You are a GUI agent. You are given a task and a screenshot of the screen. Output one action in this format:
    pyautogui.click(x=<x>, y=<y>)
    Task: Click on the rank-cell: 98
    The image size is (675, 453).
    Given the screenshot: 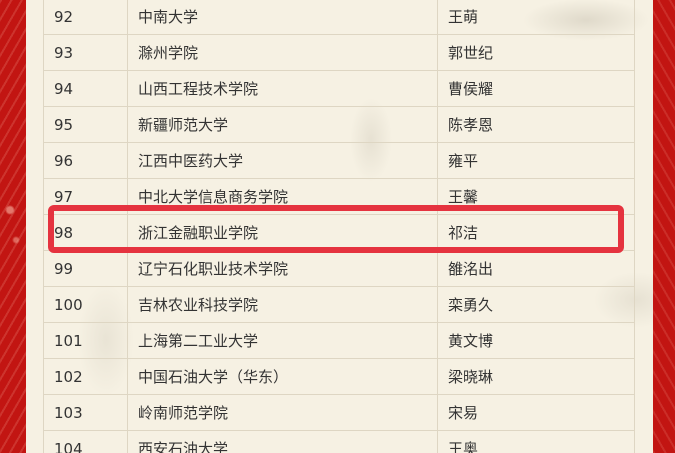 What is the action you would take?
    pyautogui.click(x=85, y=232)
    